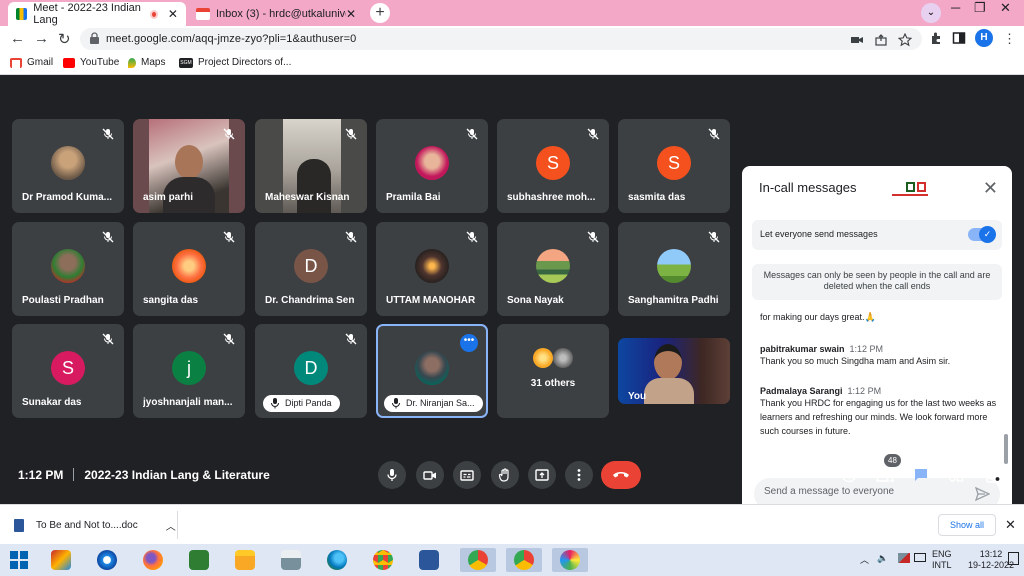 The image size is (1024, 576). Describe the element at coordinates (337, 560) in the screenshot. I see `taskbar-app-edge` at that location.